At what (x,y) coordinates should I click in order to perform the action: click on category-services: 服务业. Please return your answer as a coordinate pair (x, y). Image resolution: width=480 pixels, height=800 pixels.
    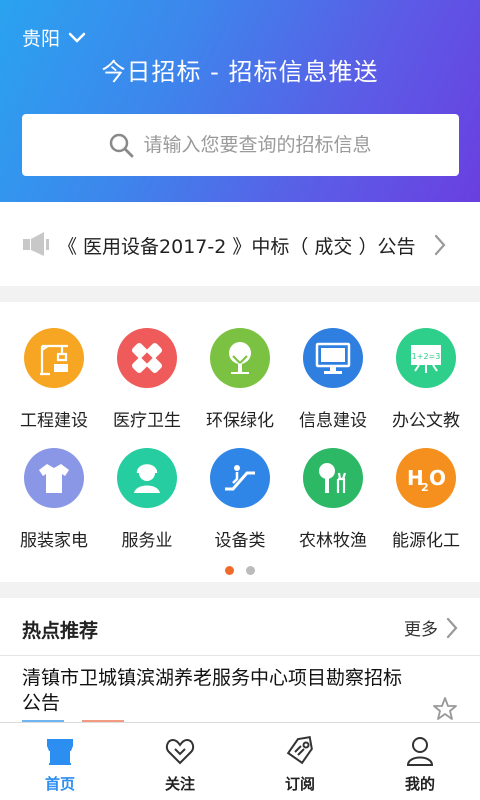
    Looking at the image, I should click on (147, 508).